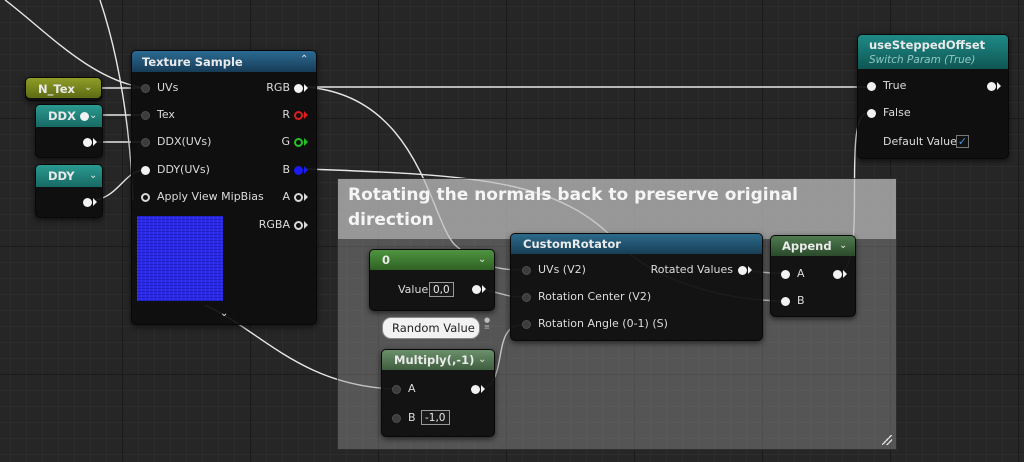 The height and width of the screenshot is (462, 1024). What do you see at coordinates (562, 269) in the screenshot?
I see `uvs-v2-input-label: UVs (V2)` at bounding box center [562, 269].